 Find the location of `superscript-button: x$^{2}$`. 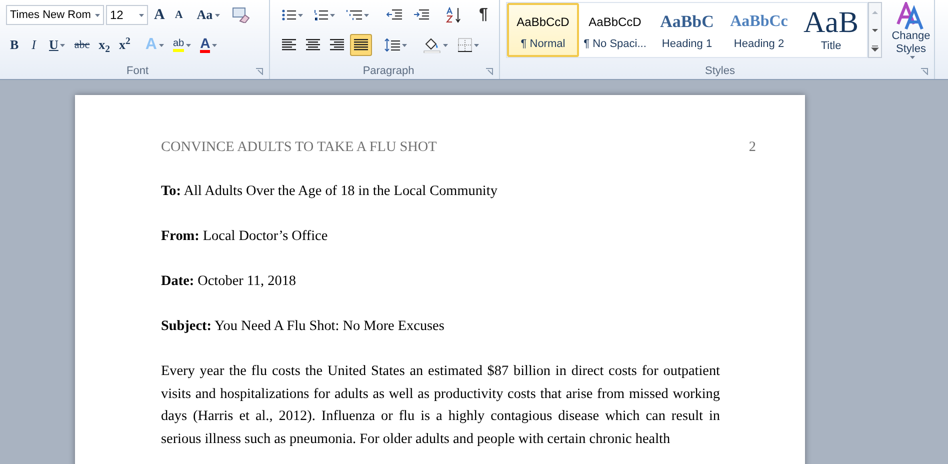

superscript-button: x$^{2}$ is located at coordinates (124, 45).